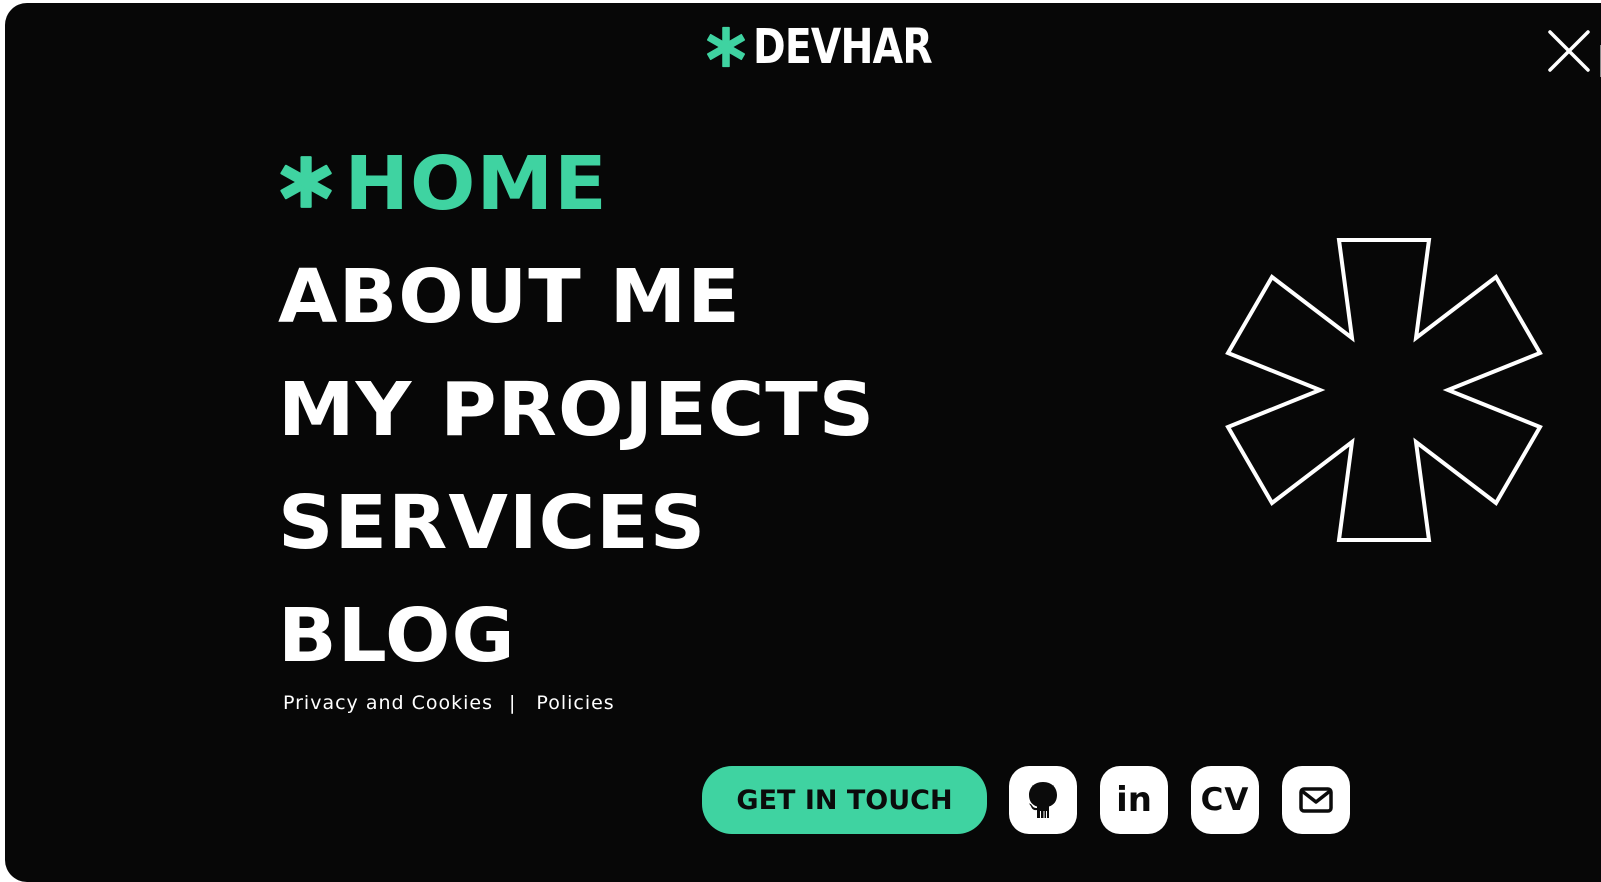 The width and height of the screenshot is (1601, 882). I want to click on nav-item-my-projects: MY PROJECTS, so click(576, 409).